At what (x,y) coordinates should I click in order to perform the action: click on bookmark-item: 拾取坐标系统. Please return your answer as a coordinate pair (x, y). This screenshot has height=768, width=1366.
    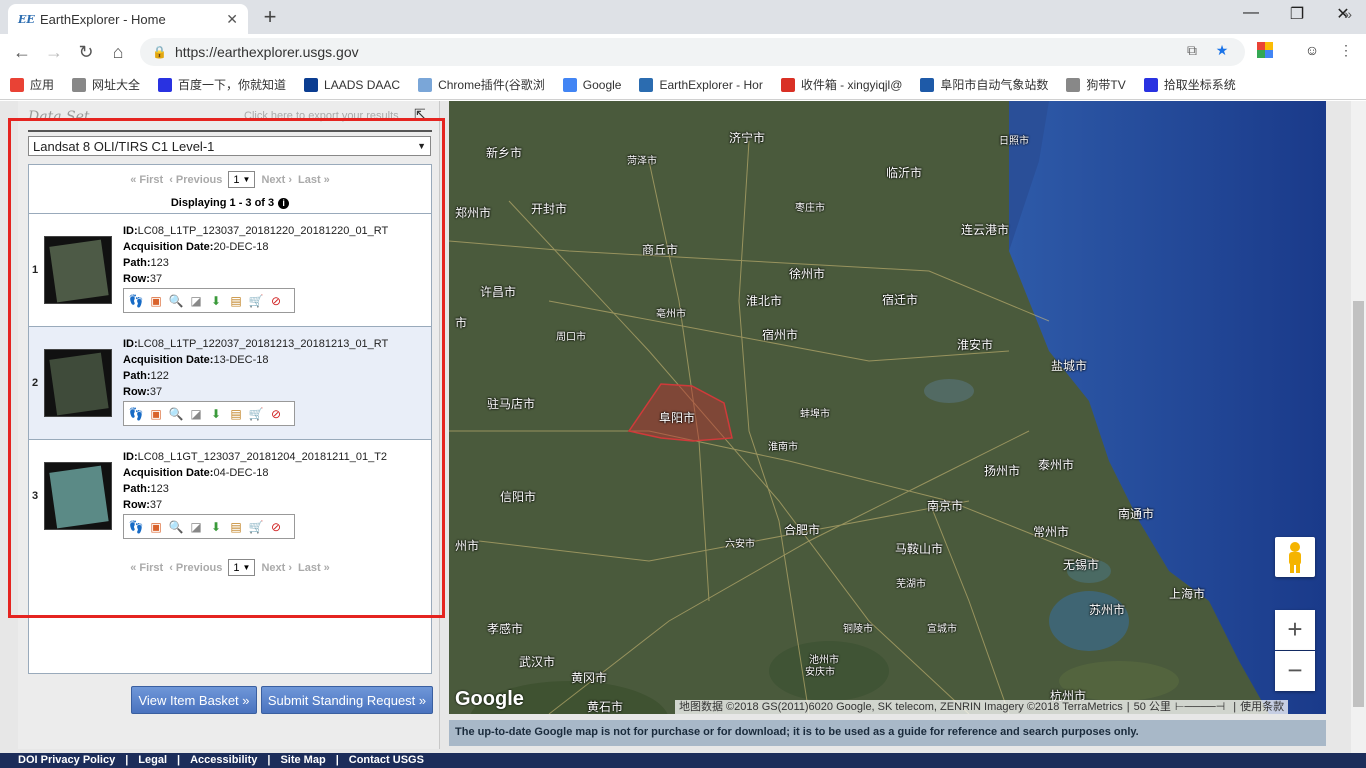
    Looking at the image, I should click on (1189, 84).